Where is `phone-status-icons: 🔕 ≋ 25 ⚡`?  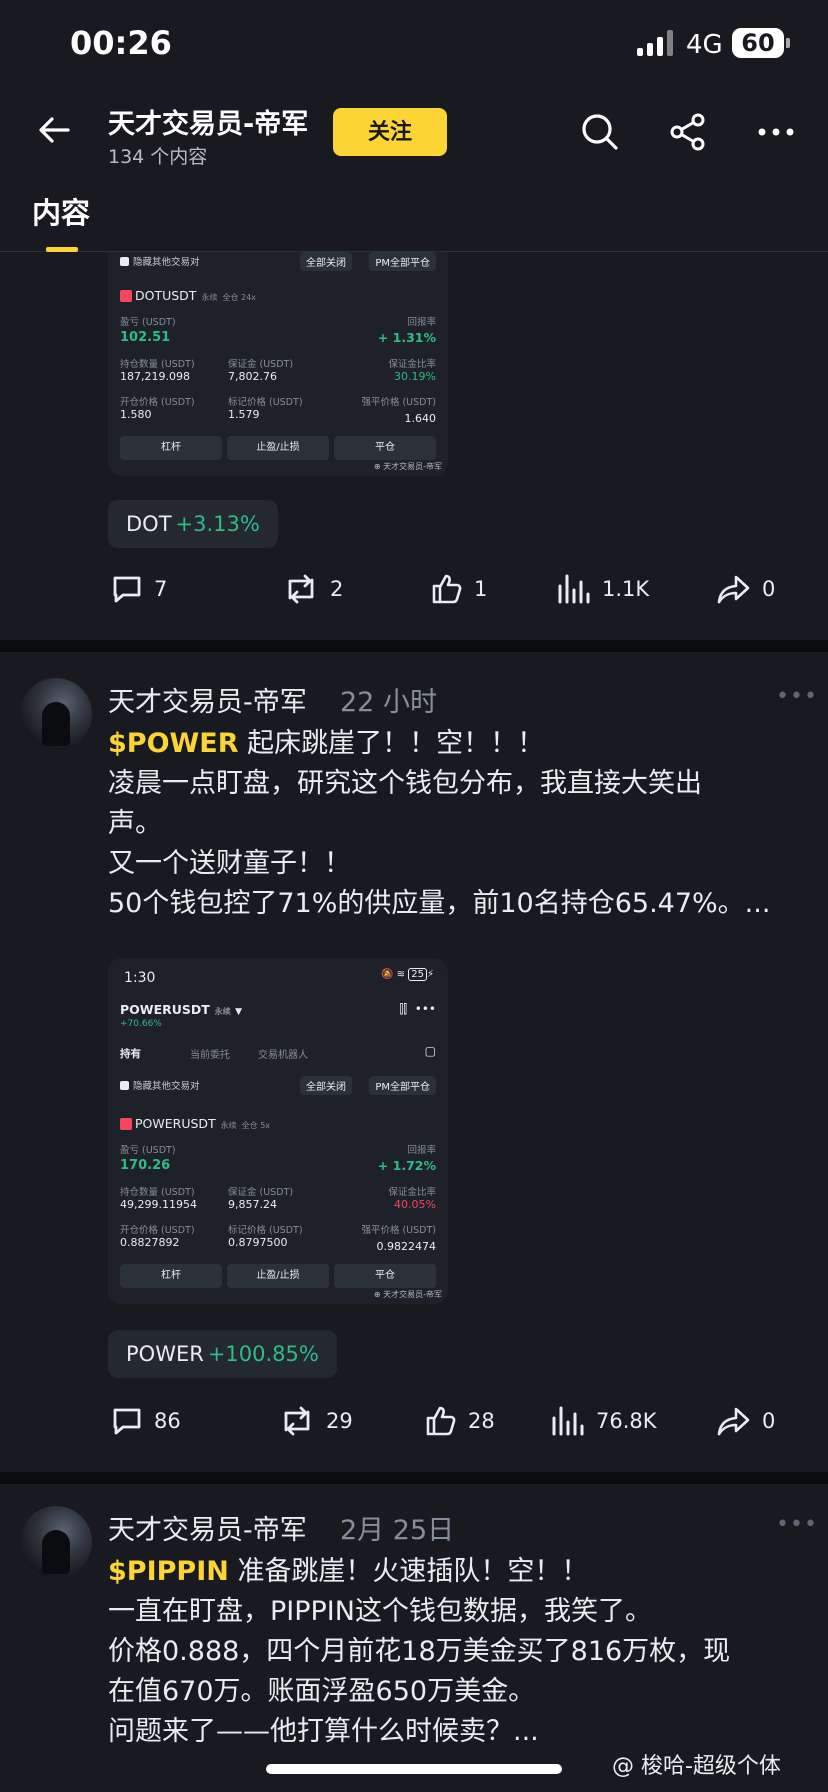
phone-status-icons: 🔕 ≋ 25 ⚡ is located at coordinates (407, 974).